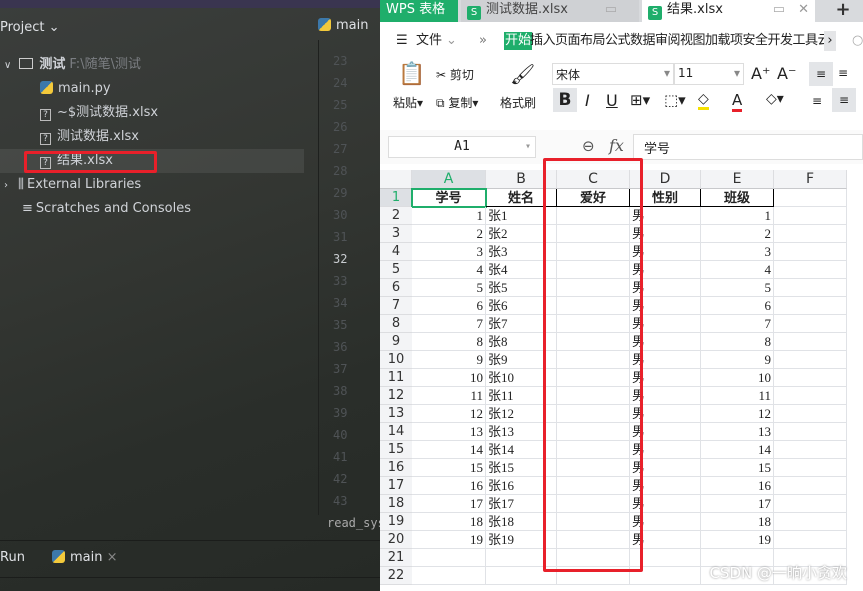 This screenshot has width=863, height=591. Describe the element at coordinates (675, 100) in the screenshot. I see `fill-pattern-icon: ⬚▾` at that location.